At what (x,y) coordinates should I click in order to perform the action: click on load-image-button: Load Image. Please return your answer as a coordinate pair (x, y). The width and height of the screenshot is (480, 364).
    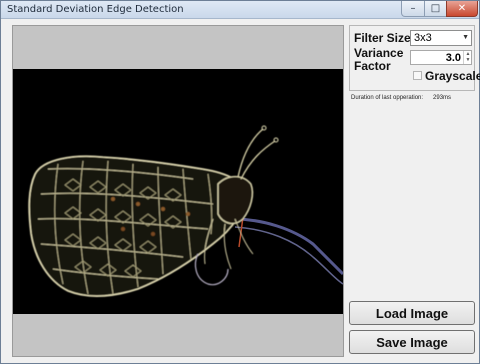
    Looking at the image, I should click on (412, 313).